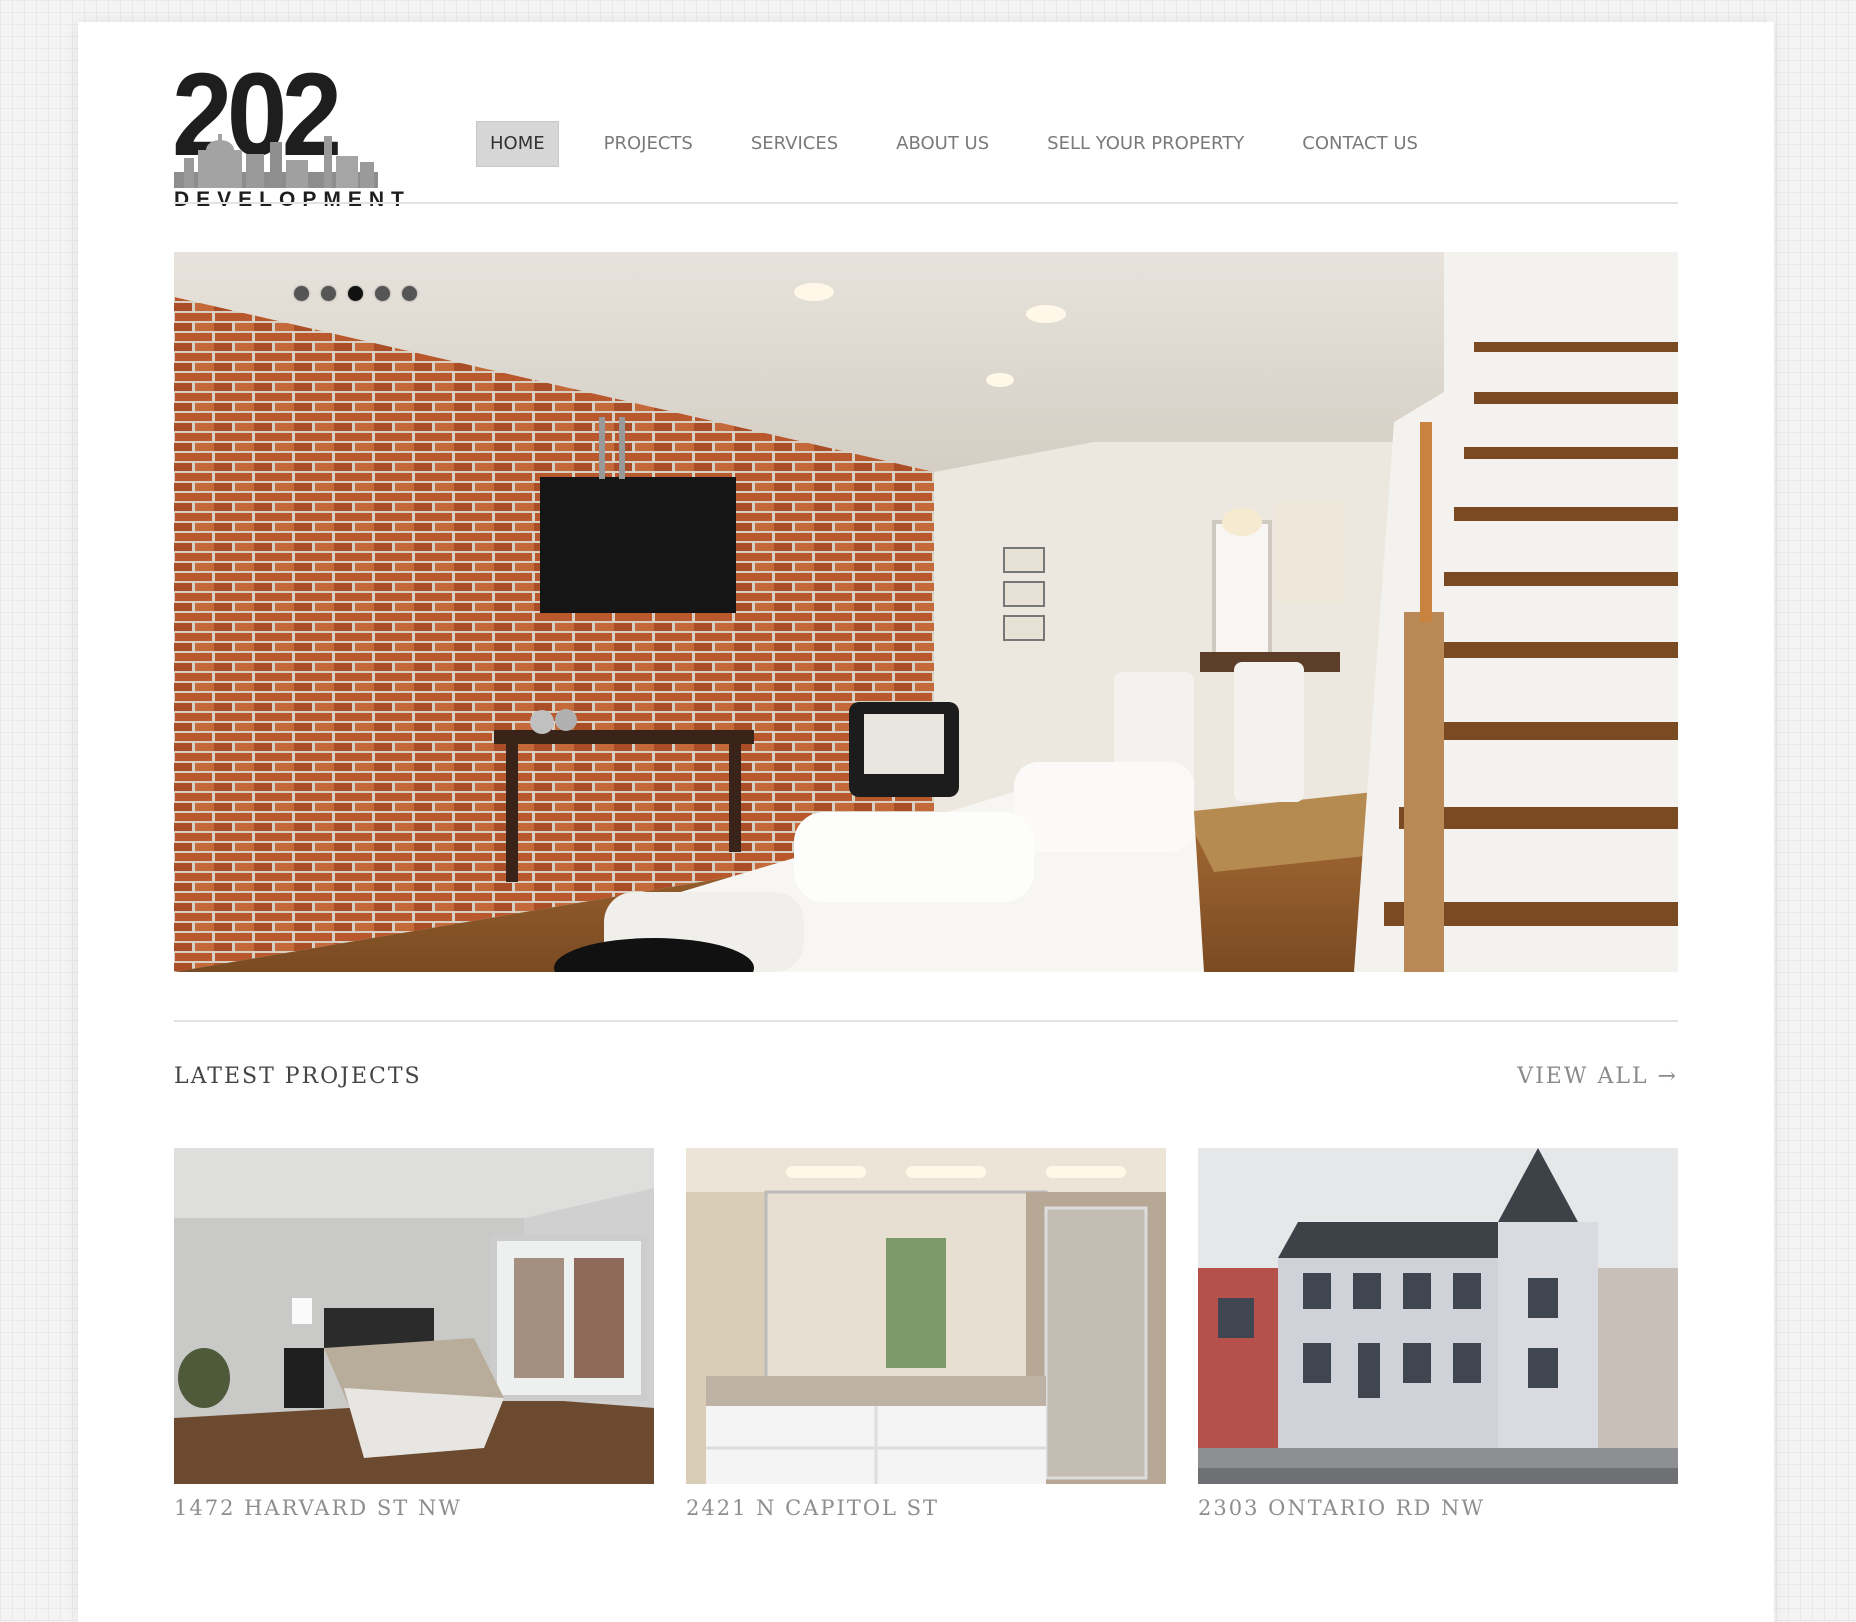  I want to click on project-bedroom-image, so click(414, 1316).